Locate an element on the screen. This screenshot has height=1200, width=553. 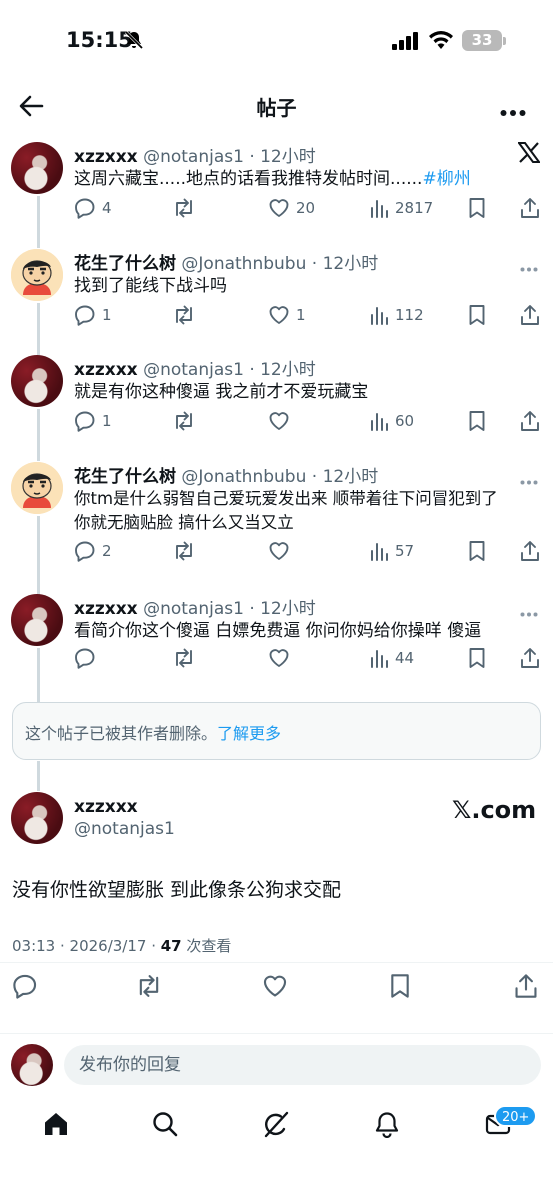
home-indicator-area is located at coordinates (276, 1190).